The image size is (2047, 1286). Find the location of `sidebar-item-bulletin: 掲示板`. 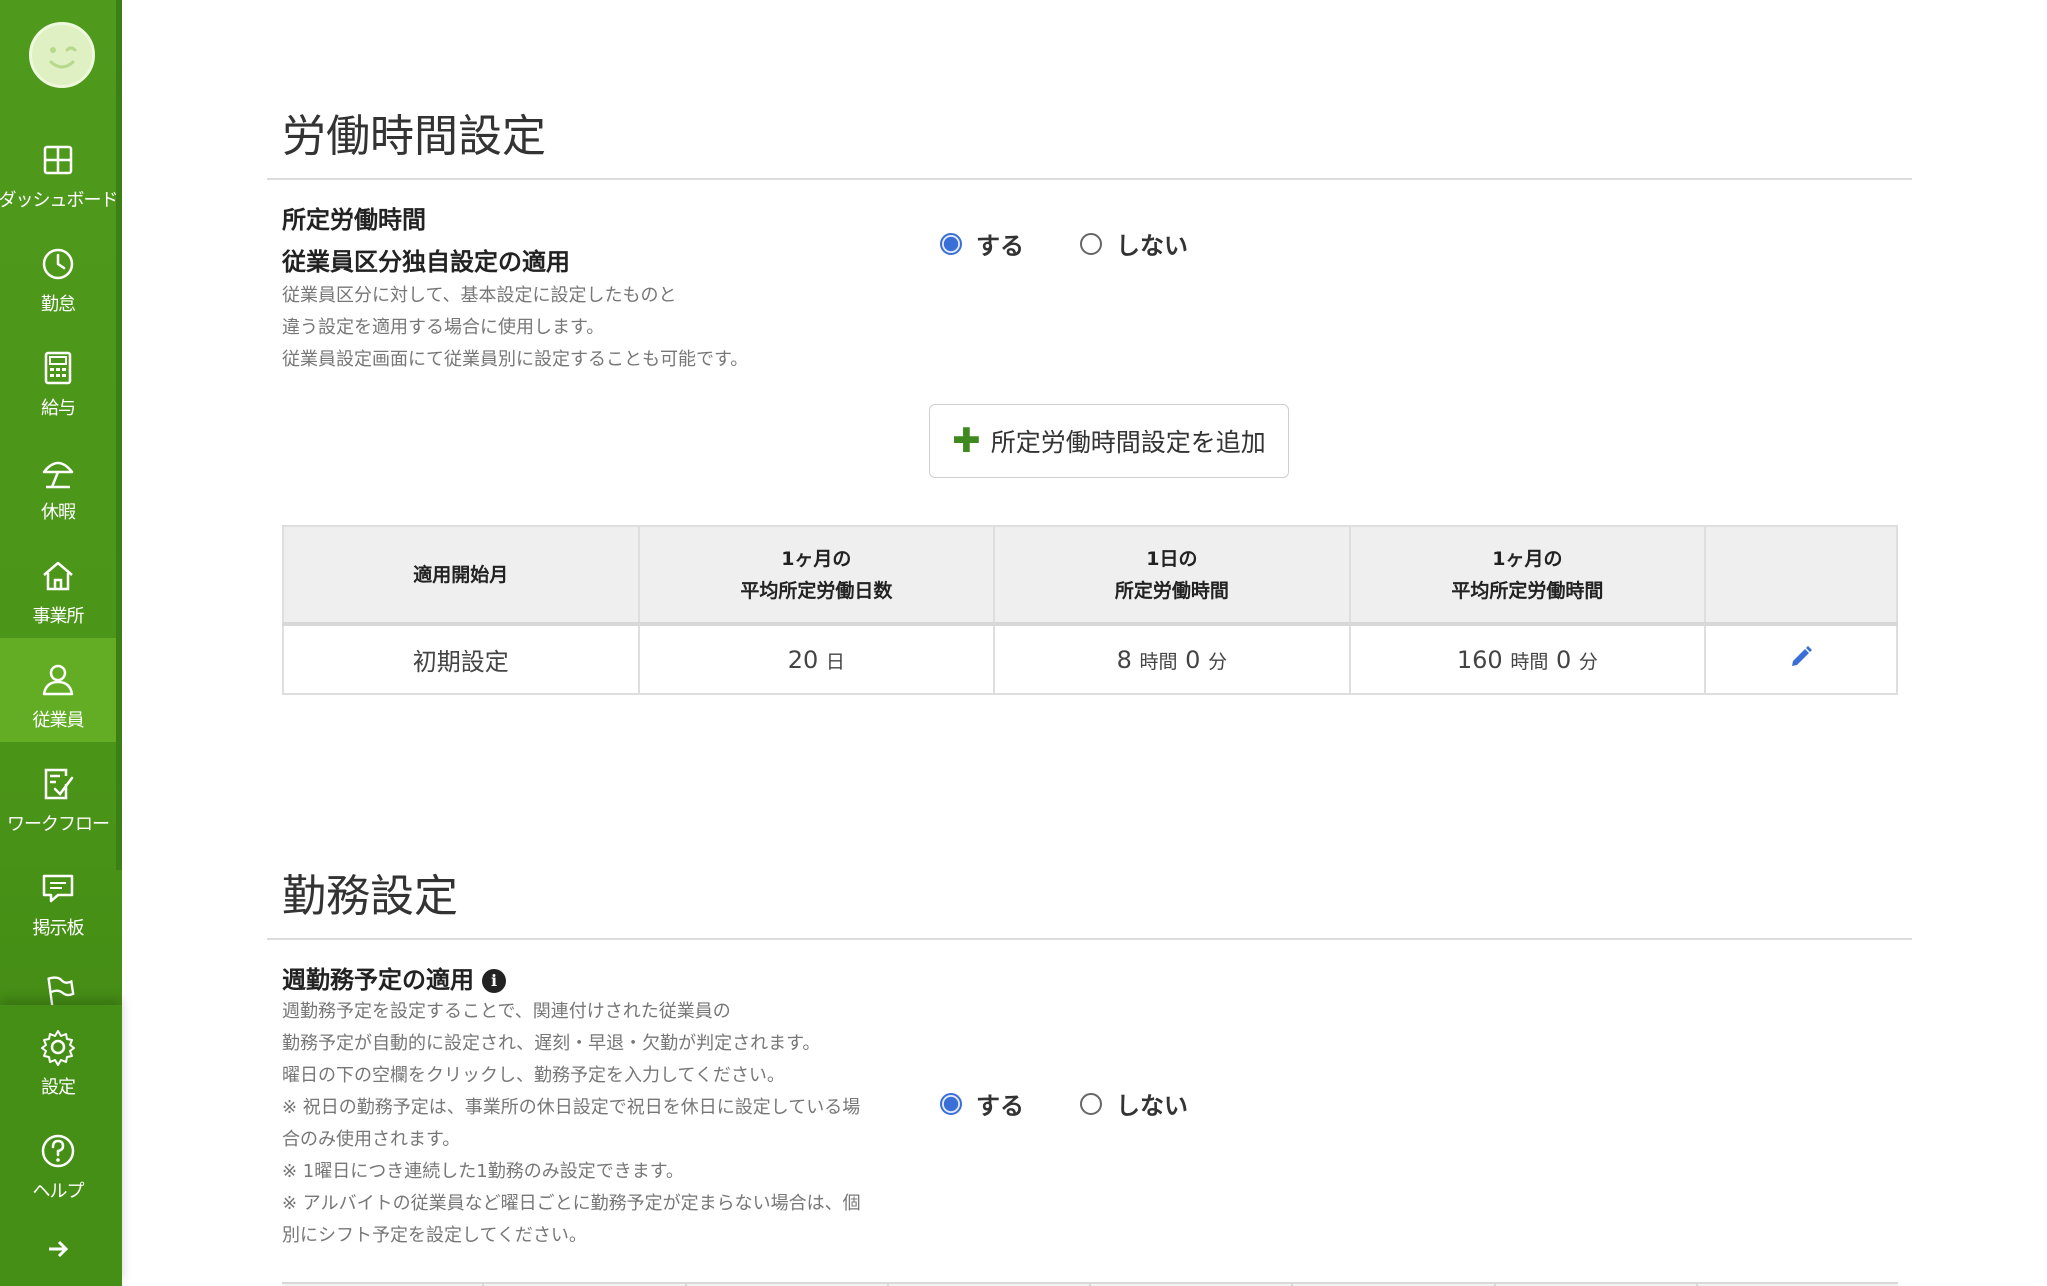

sidebar-item-bulletin: 掲示板 is located at coordinates (58, 898).